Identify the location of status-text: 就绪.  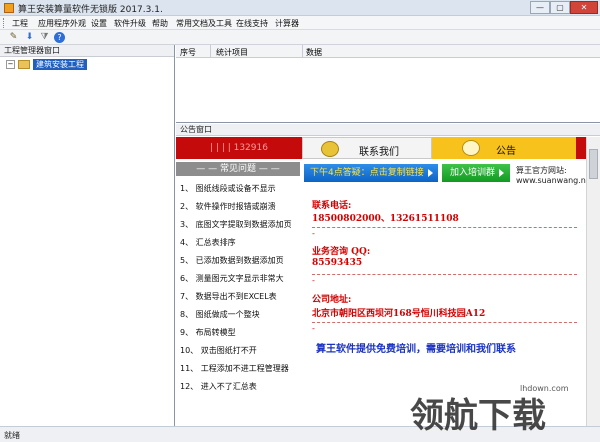
(12, 435).